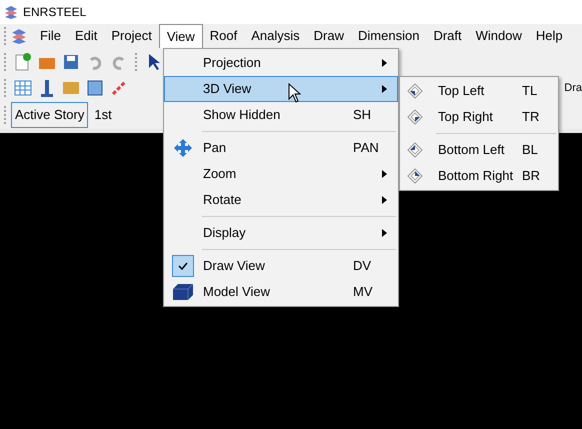 Image resolution: width=582 pixels, height=429 pixels. I want to click on menu-item: Project, so click(131, 36).